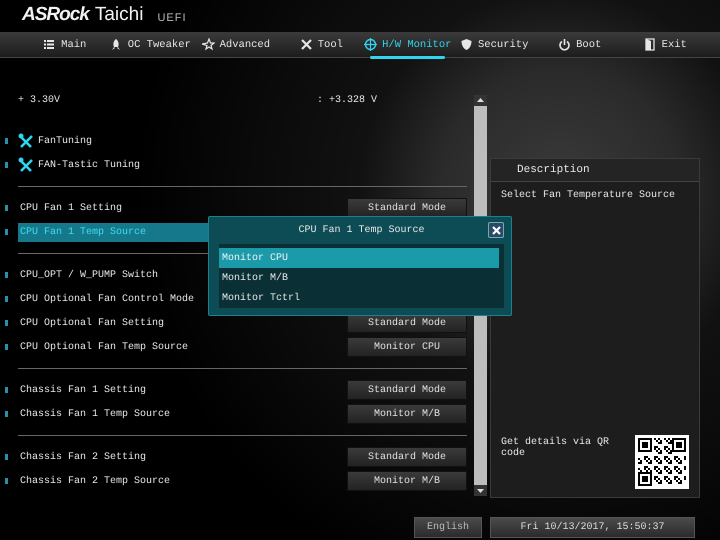 This screenshot has width=720, height=540. Describe the element at coordinates (321, 44) in the screenshot. I see `nav-tab: Tool` at that location.